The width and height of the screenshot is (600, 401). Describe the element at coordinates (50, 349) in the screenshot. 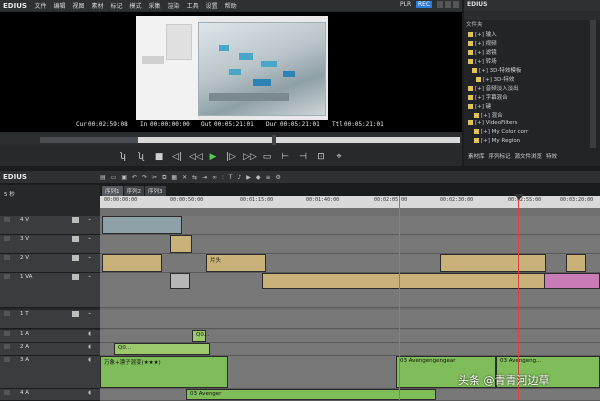

I see `track-header-2a: 2 A ◖` at that location.